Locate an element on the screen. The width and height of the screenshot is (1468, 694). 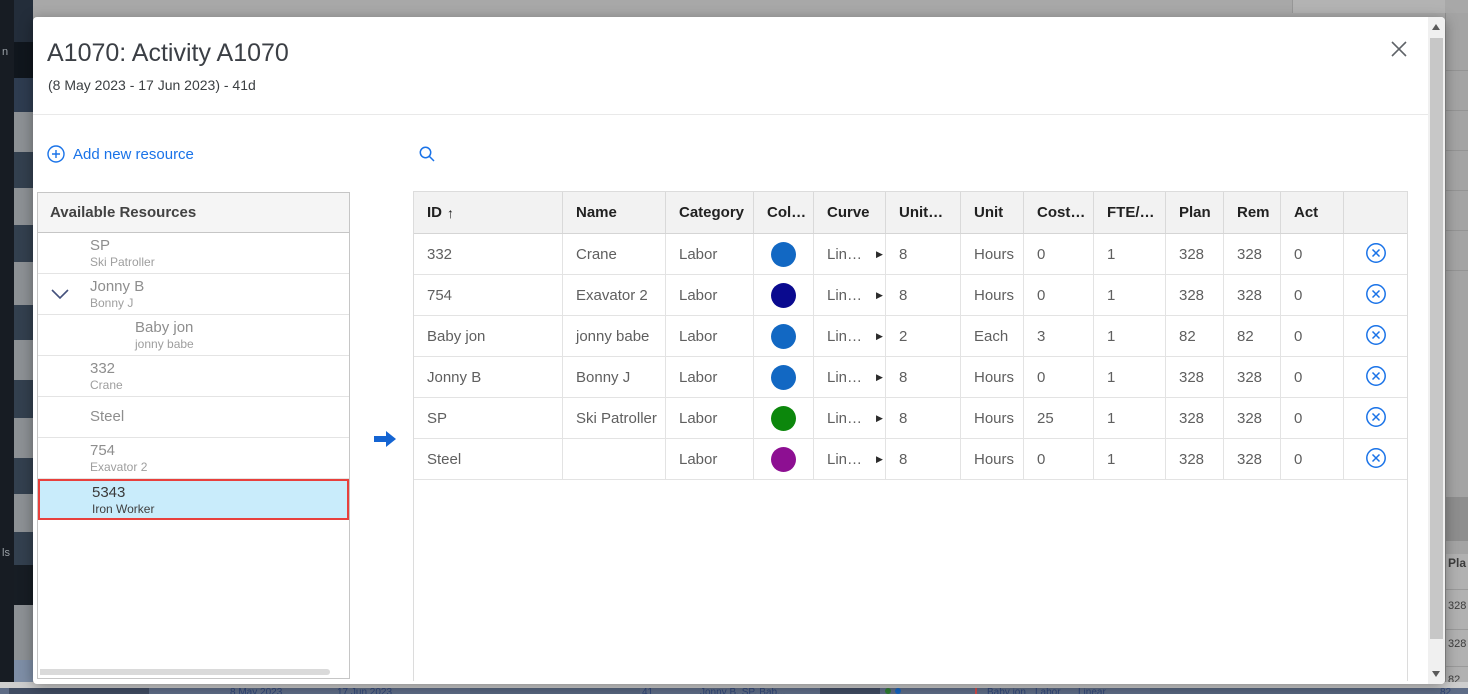
cell-plan: 82 is located at coordinates (1195, 336).